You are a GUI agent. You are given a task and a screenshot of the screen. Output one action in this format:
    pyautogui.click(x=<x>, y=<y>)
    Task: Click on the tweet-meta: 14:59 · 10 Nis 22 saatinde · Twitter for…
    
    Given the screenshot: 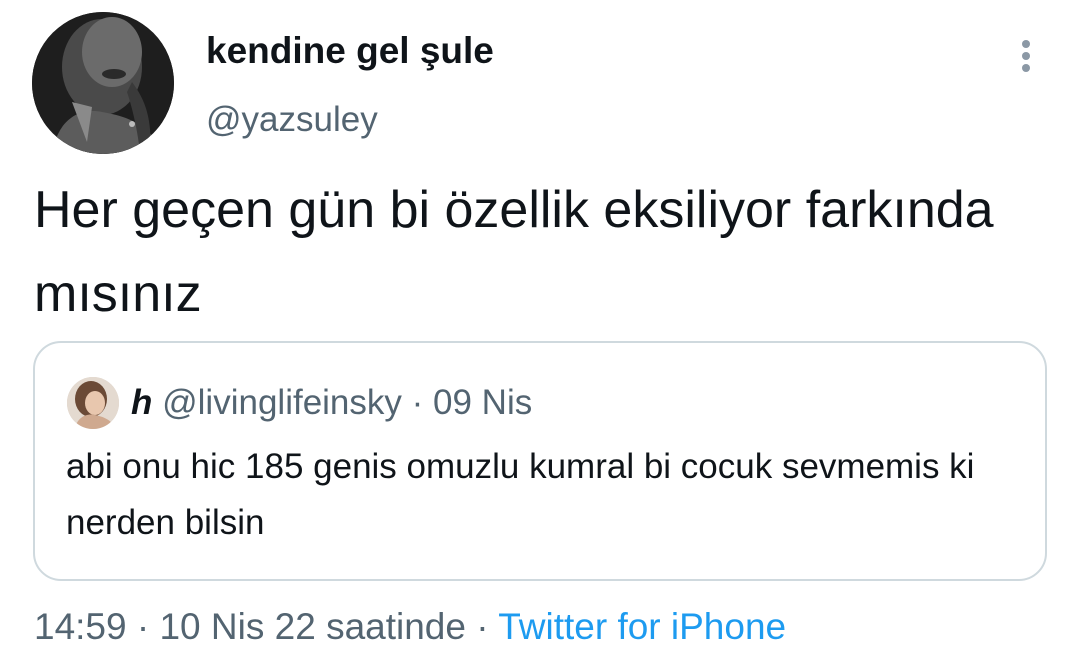 What is the action you would take?
    pyautogui.click(x=410, y=627)
    